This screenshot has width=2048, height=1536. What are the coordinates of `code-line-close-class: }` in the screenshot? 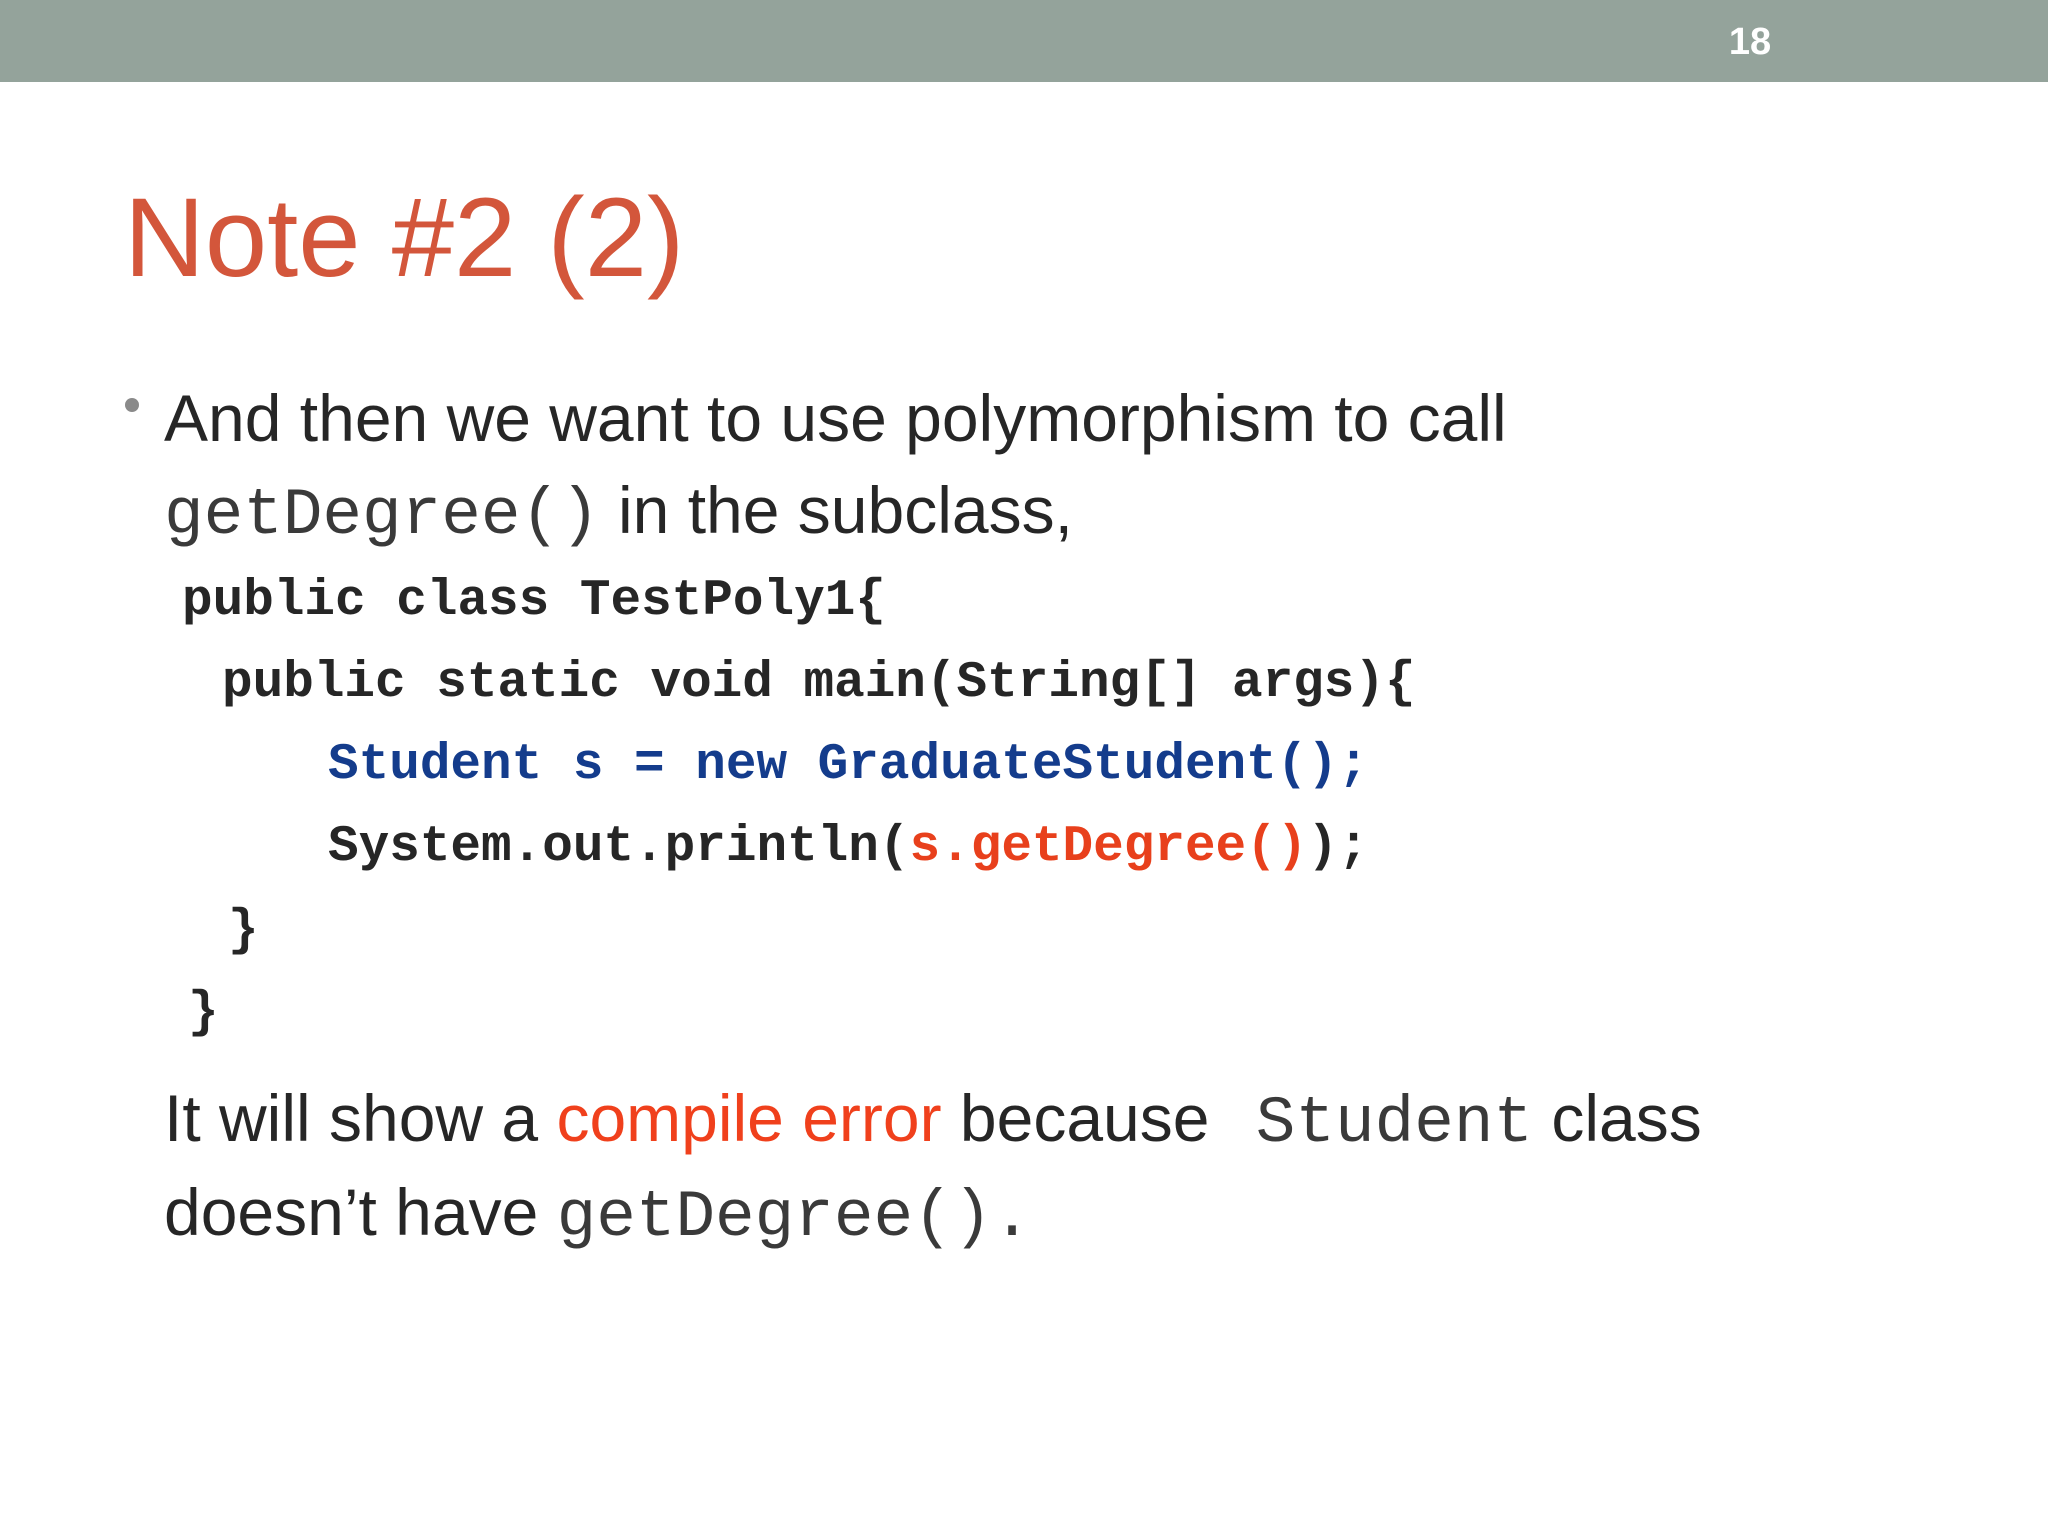 It's located at (203, 1013).